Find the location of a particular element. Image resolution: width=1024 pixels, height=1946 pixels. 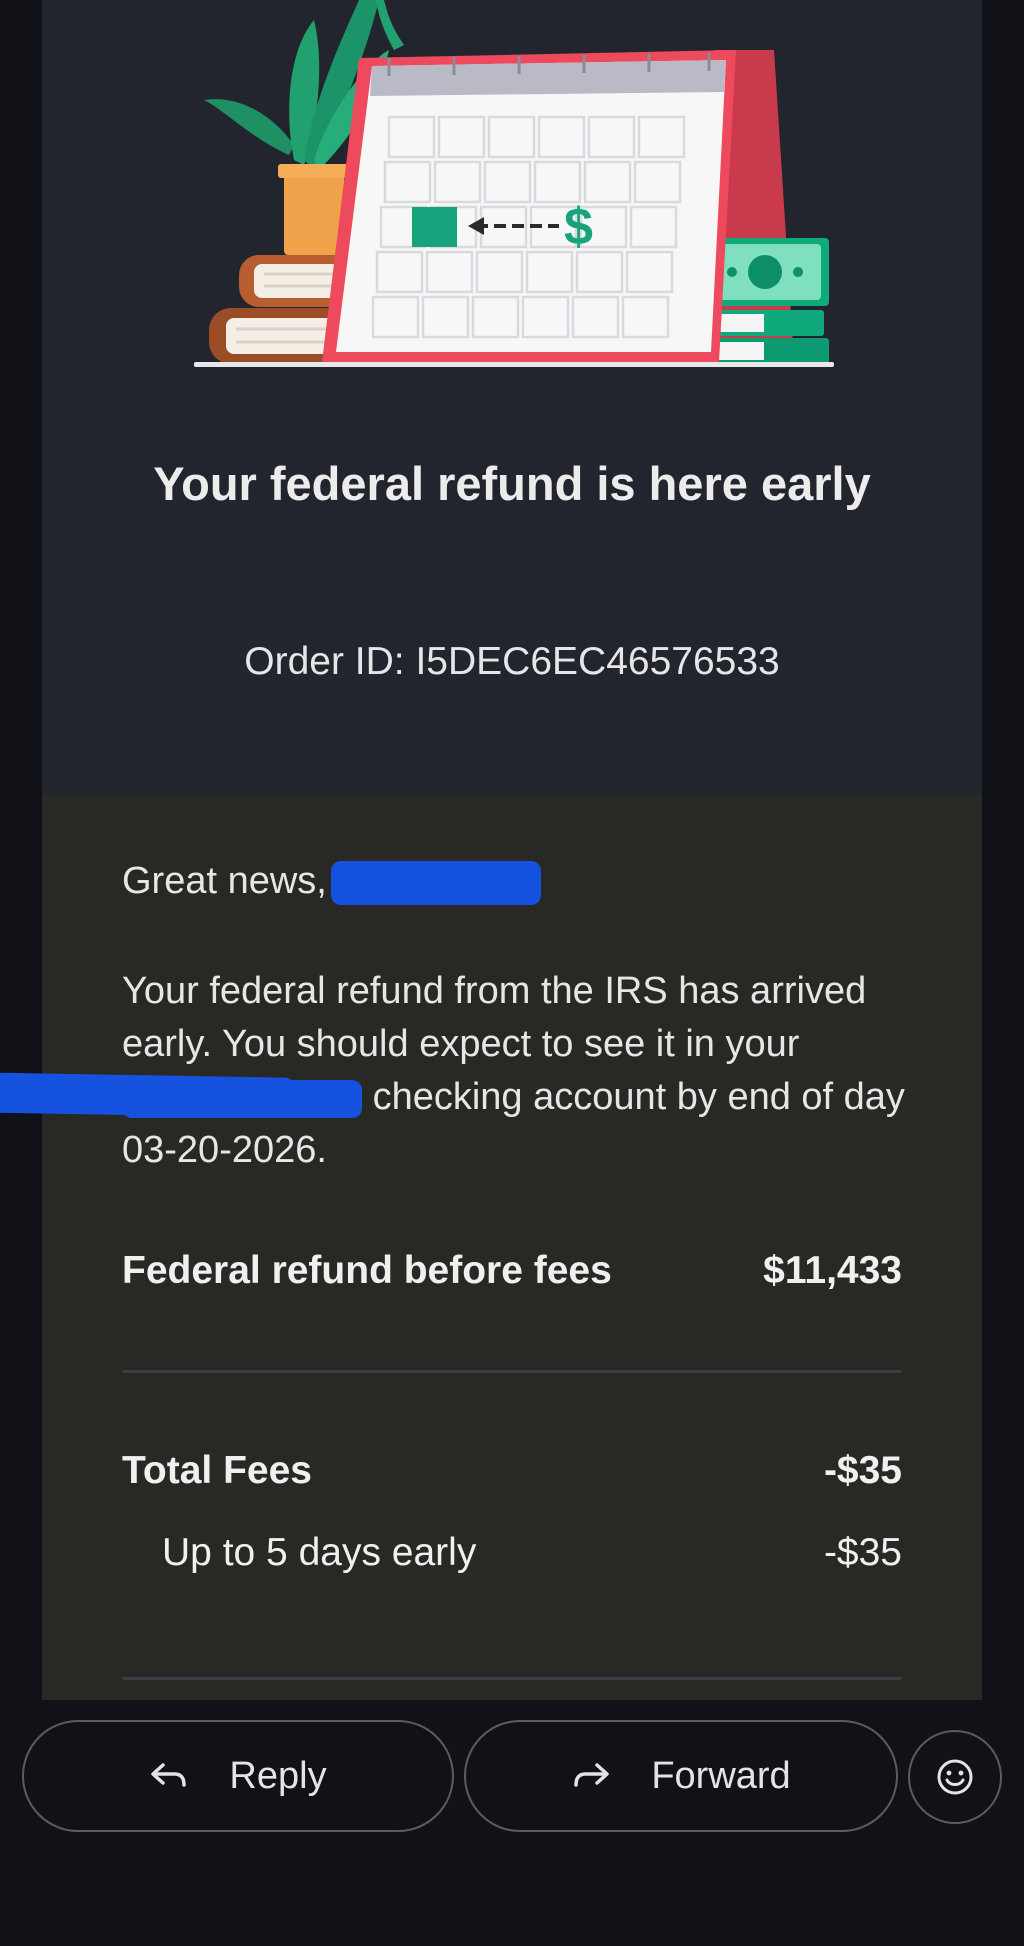

forward-button: Forward is located at coordinates (681, 1776).